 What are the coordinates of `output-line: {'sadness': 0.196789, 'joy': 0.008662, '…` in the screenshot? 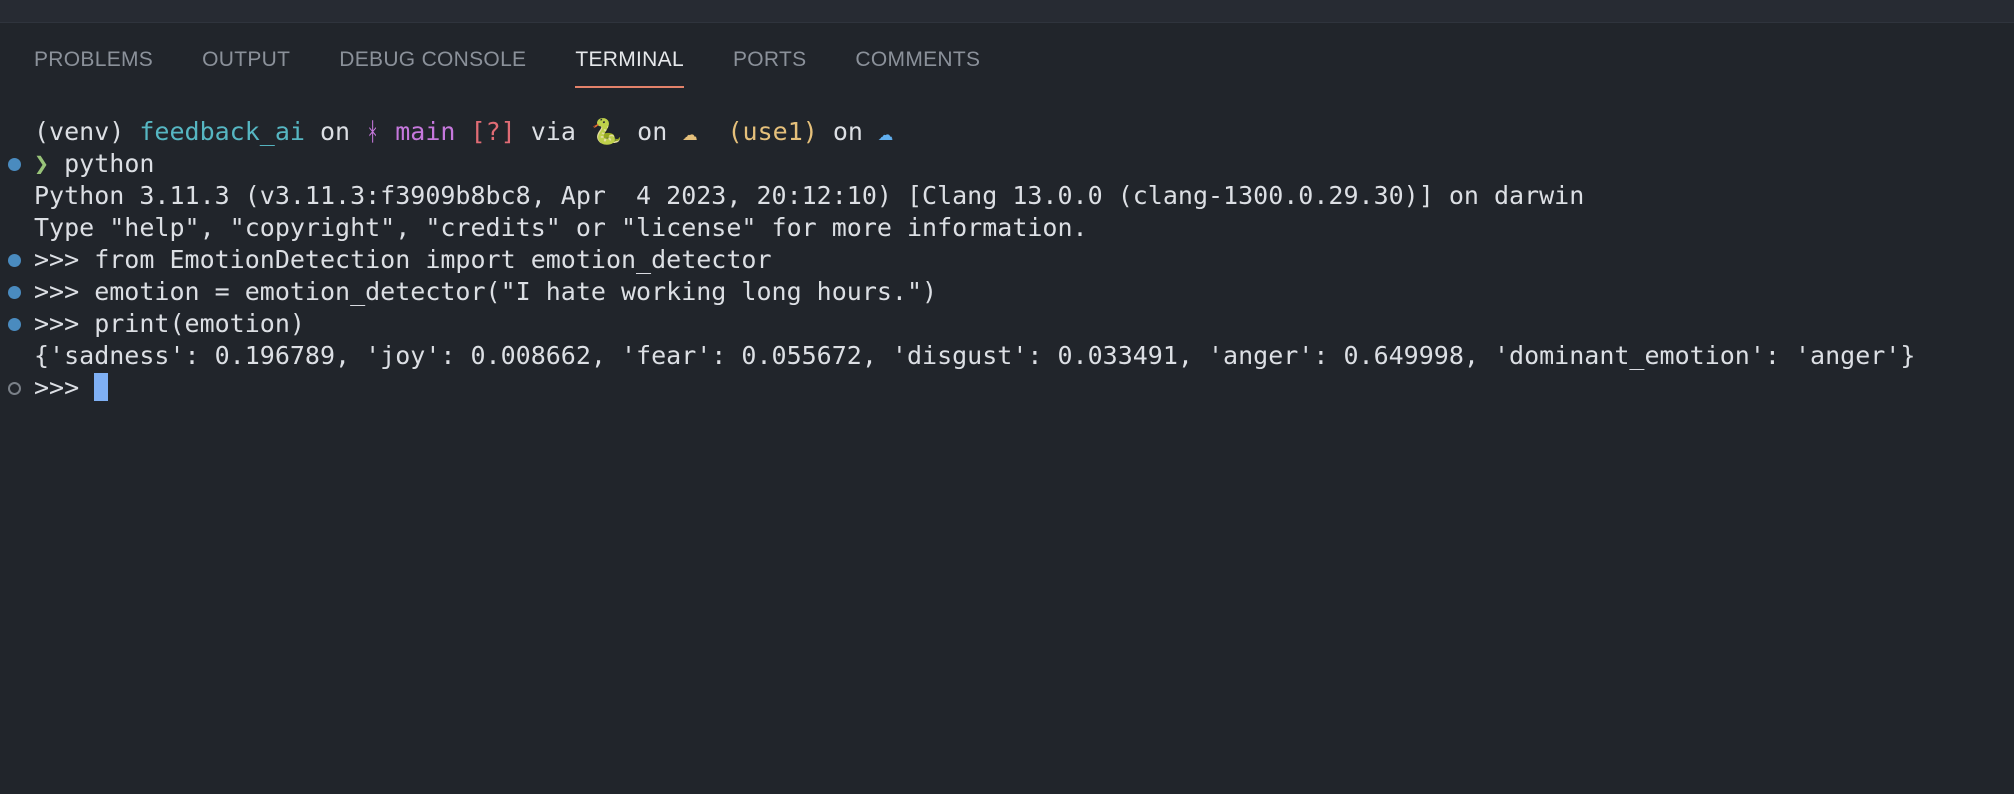 It's located at (975, 355).